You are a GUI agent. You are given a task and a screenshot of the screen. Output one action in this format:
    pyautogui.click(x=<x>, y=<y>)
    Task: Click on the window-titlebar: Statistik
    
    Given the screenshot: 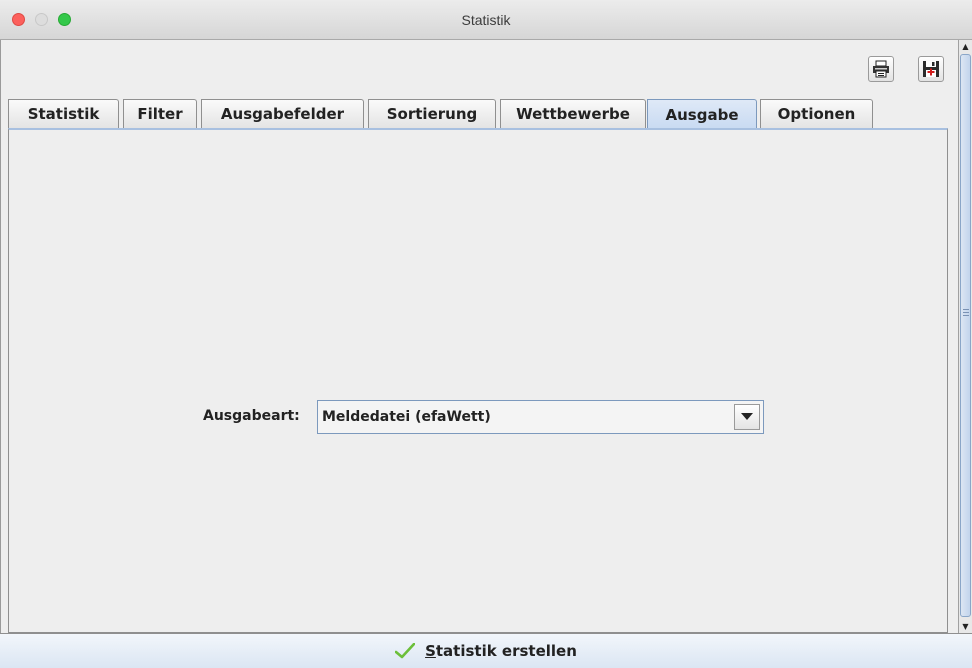 What is the action you would take?
    pyautogui.click(x=486, y=20)
    